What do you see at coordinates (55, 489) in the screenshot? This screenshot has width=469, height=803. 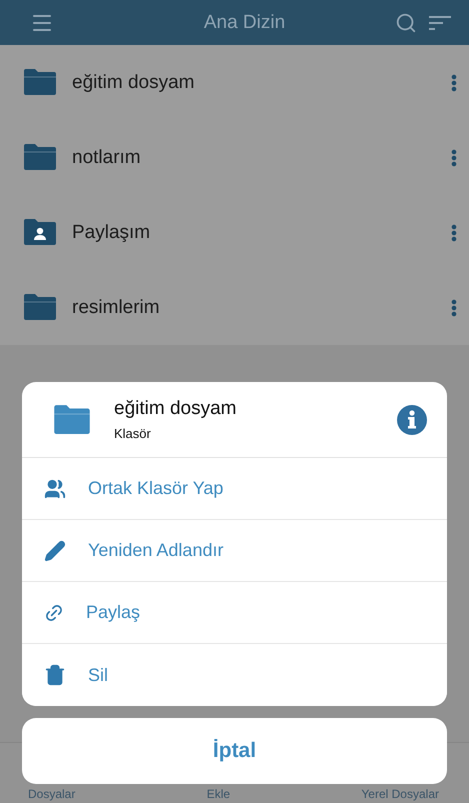 I see `people-icon` at bounding box center [55, 489].